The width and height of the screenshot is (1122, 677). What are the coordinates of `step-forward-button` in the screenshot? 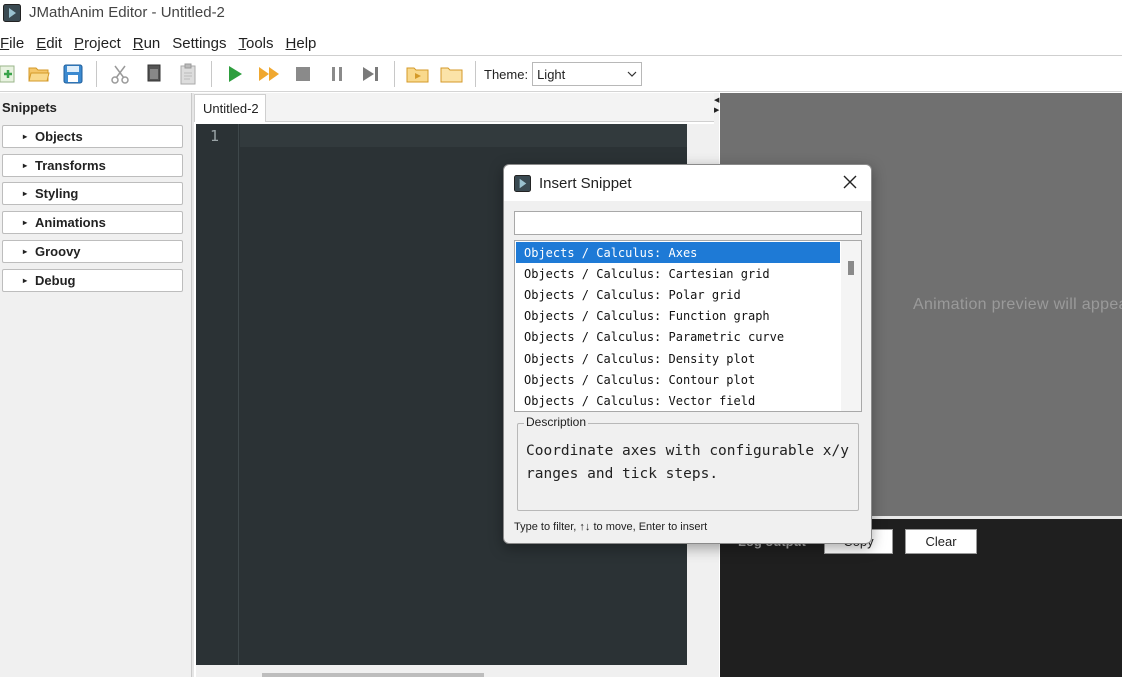 It's located at (371, 74).